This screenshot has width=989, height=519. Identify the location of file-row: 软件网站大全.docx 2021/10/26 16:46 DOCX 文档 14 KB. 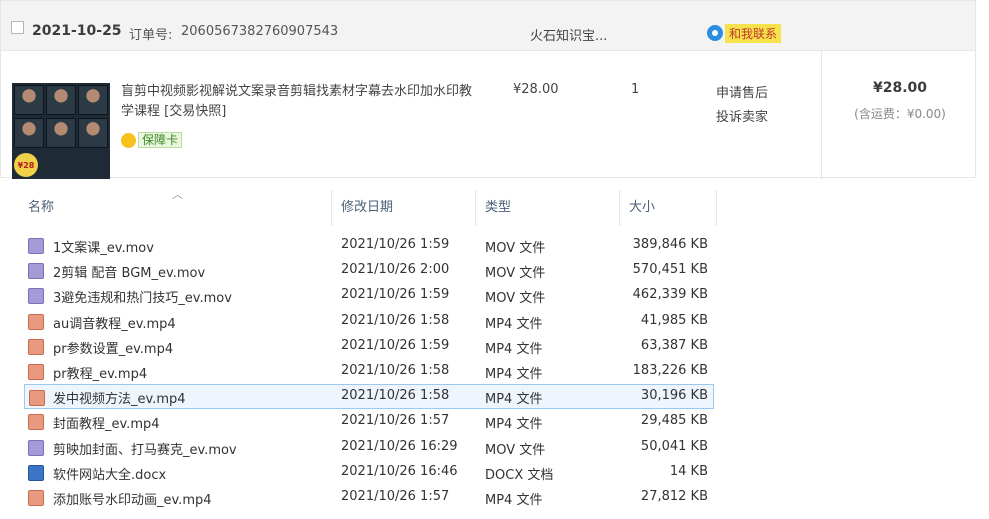
(369, 472).